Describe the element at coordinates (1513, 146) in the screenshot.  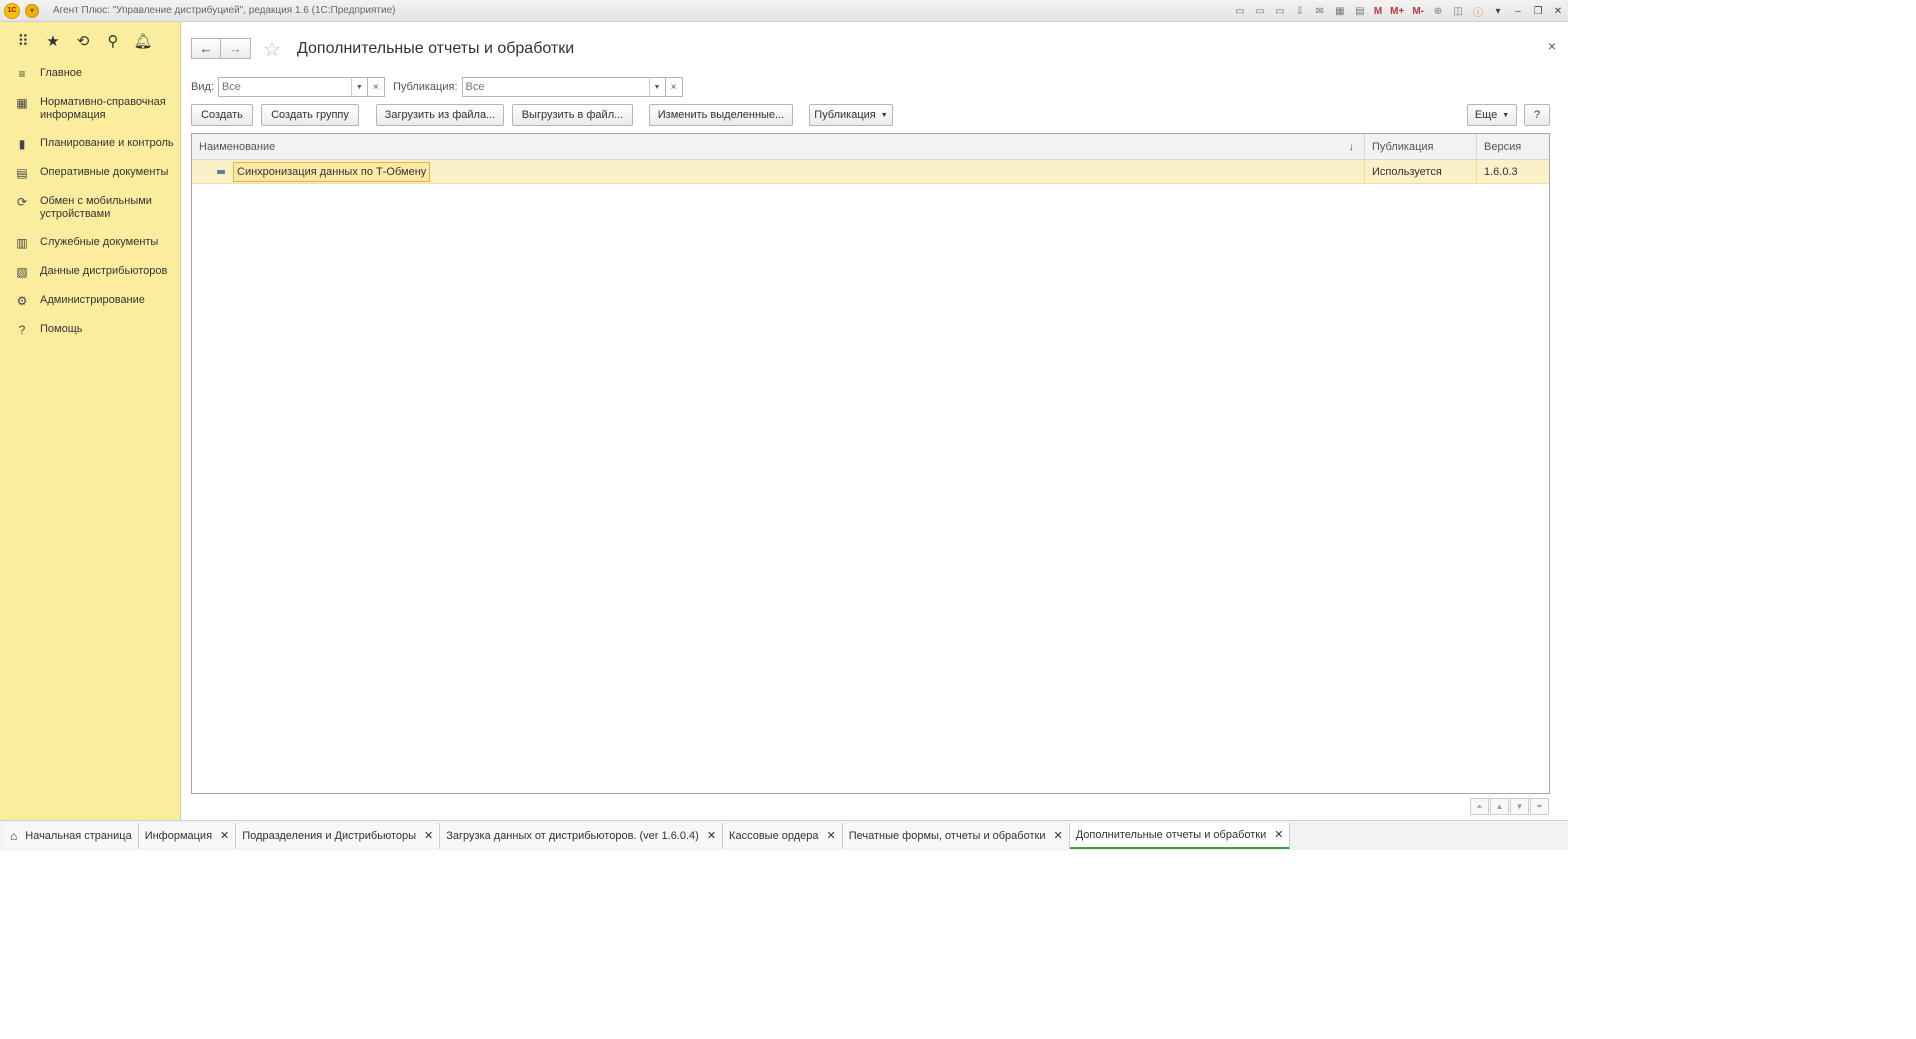
I see `column-header-version: Версия` at that location.